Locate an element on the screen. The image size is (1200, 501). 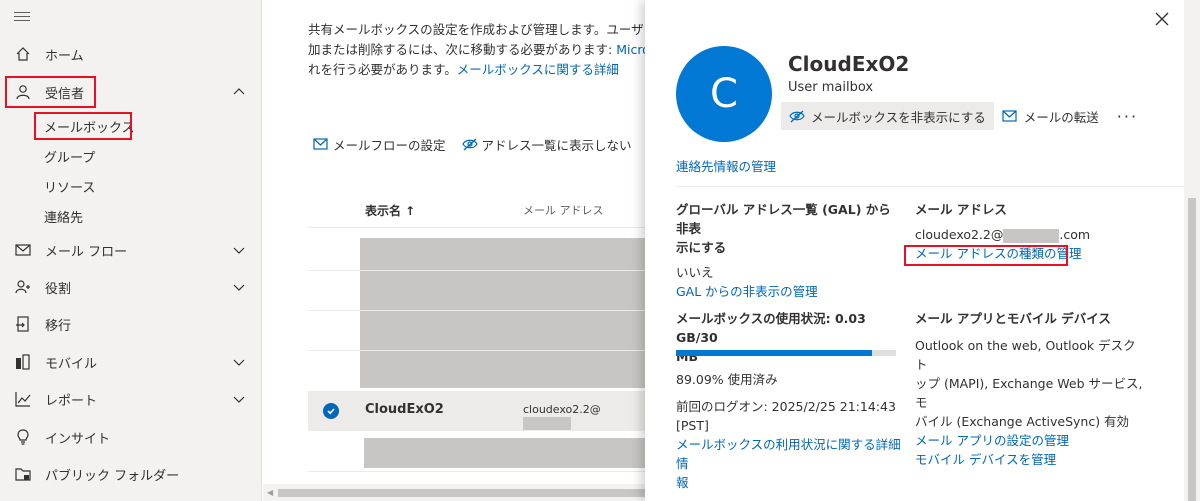
nav-reports: レポート is located at coordinates (131, 399).